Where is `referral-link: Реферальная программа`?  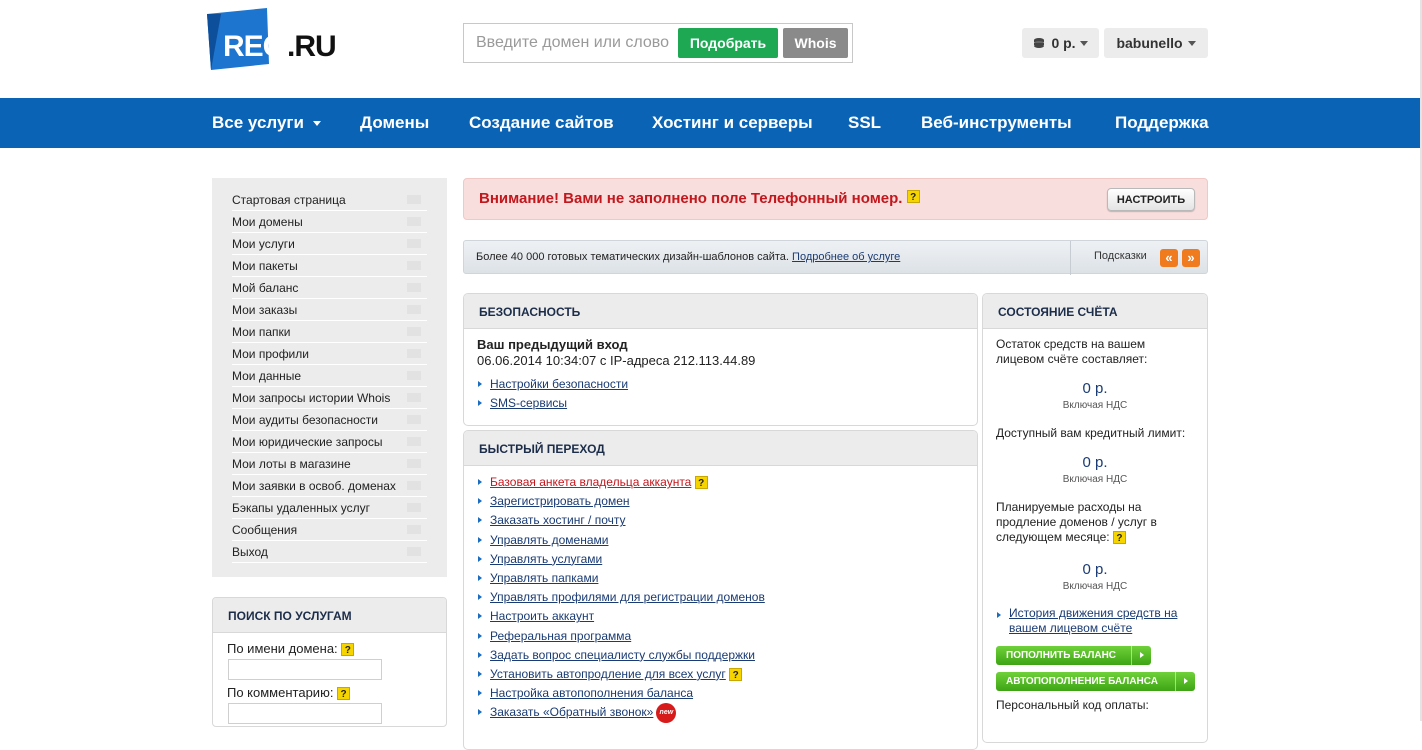 referral-link: Реферальная программа is located at coordinates (560, 636).